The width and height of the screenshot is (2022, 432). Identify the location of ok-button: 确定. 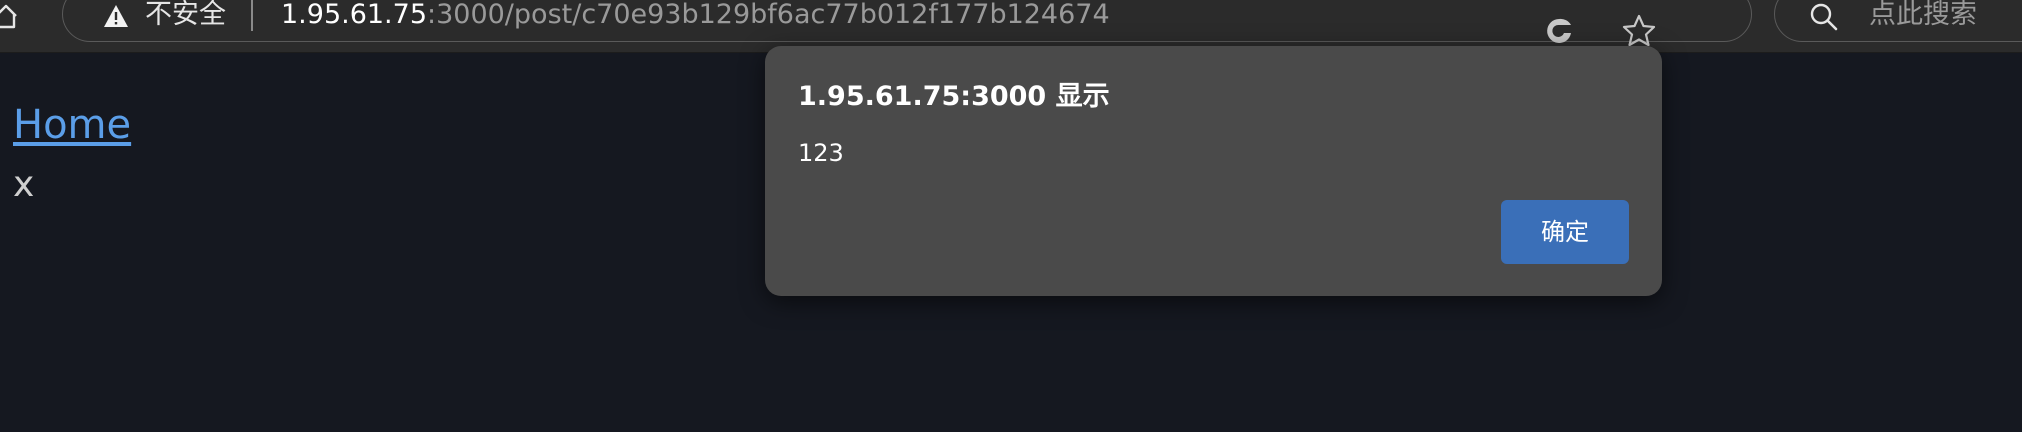
(1565, 232).